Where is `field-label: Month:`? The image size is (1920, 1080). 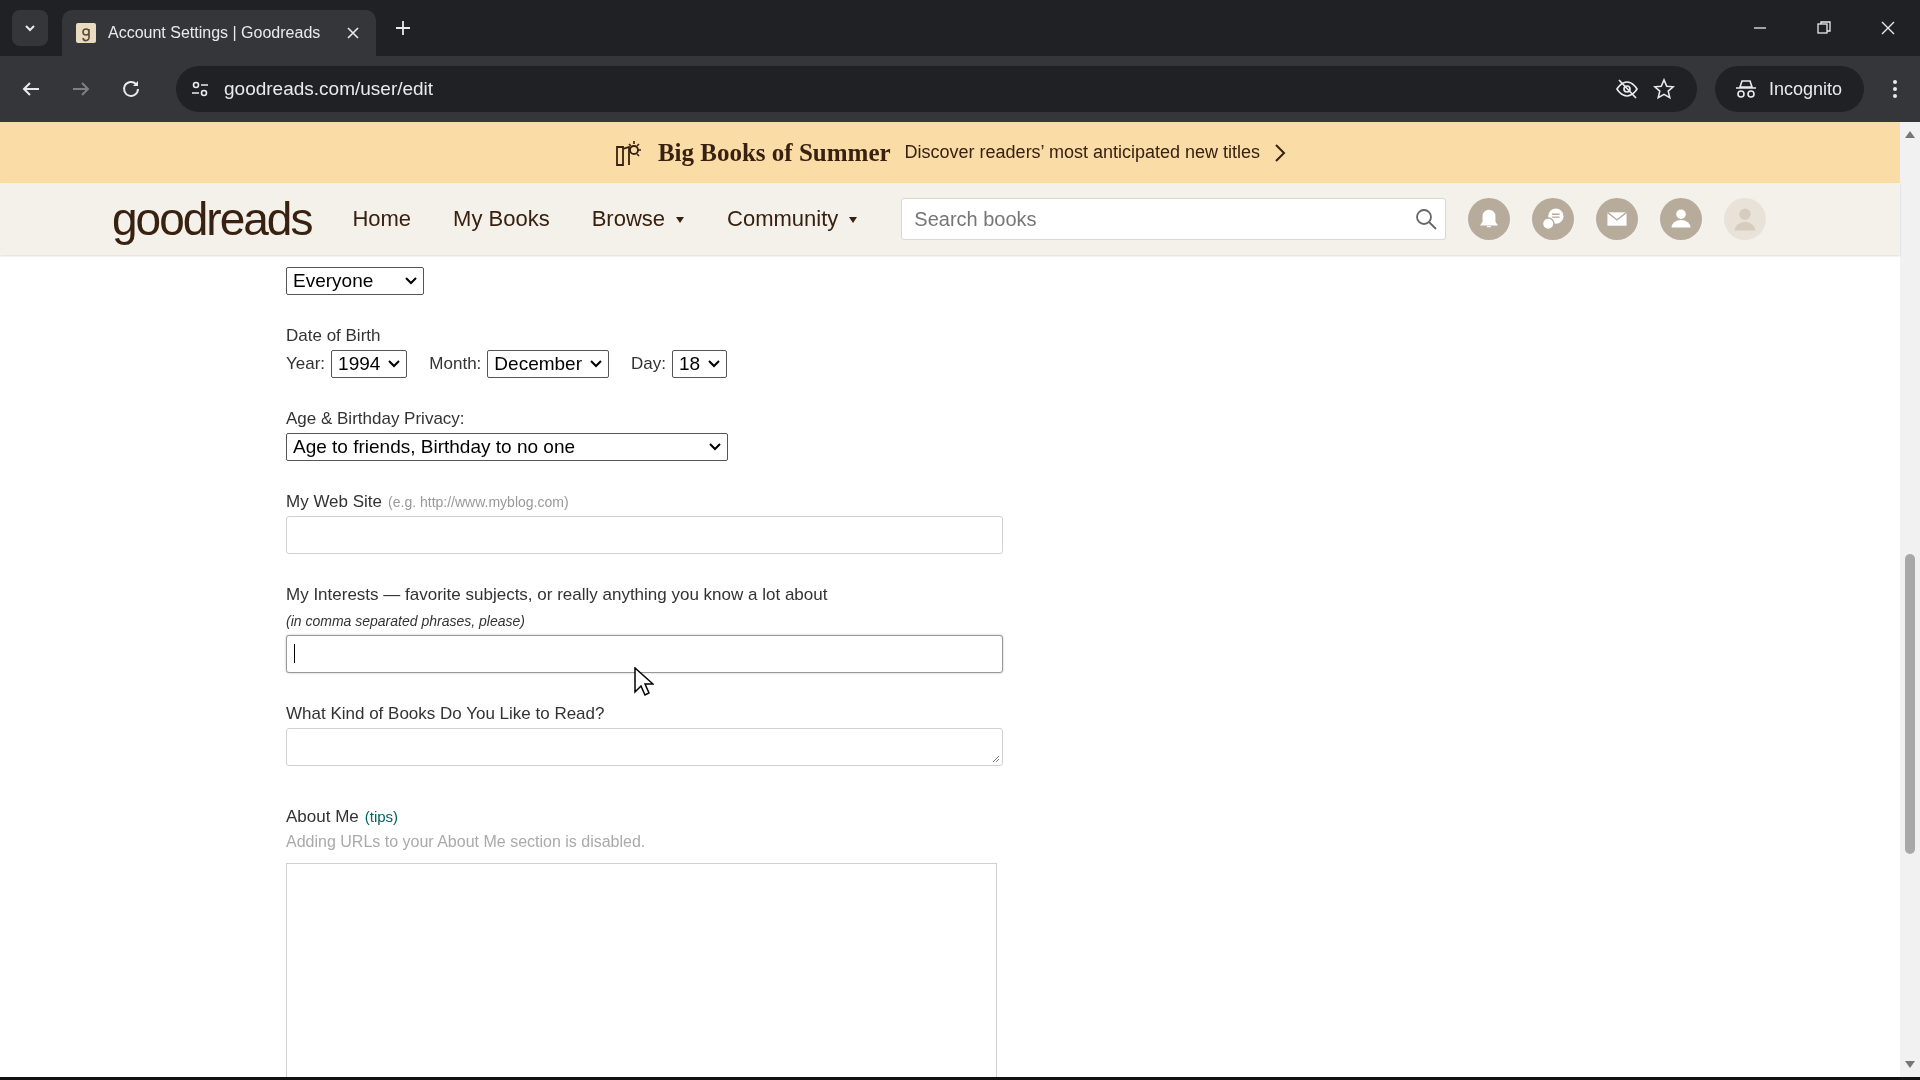
field-label: Month: is located at coordinates (455, 364).